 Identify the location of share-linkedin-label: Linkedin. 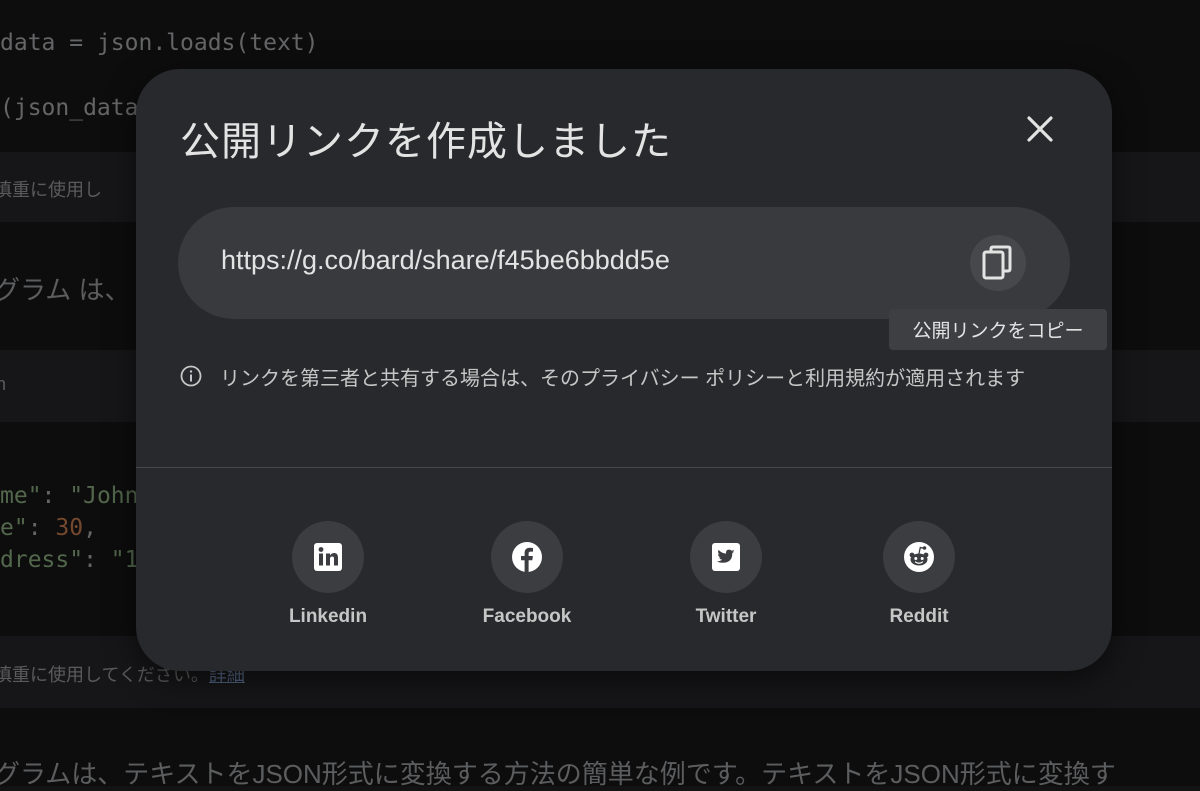
(328, 616).